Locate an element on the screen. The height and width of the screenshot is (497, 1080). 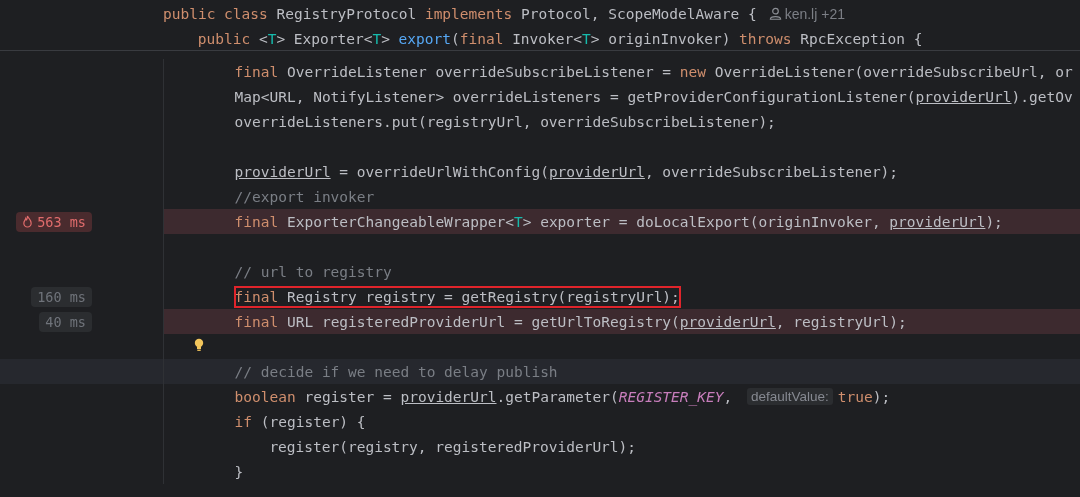
code-text: //export invoker is located at coordinates (304, 197).